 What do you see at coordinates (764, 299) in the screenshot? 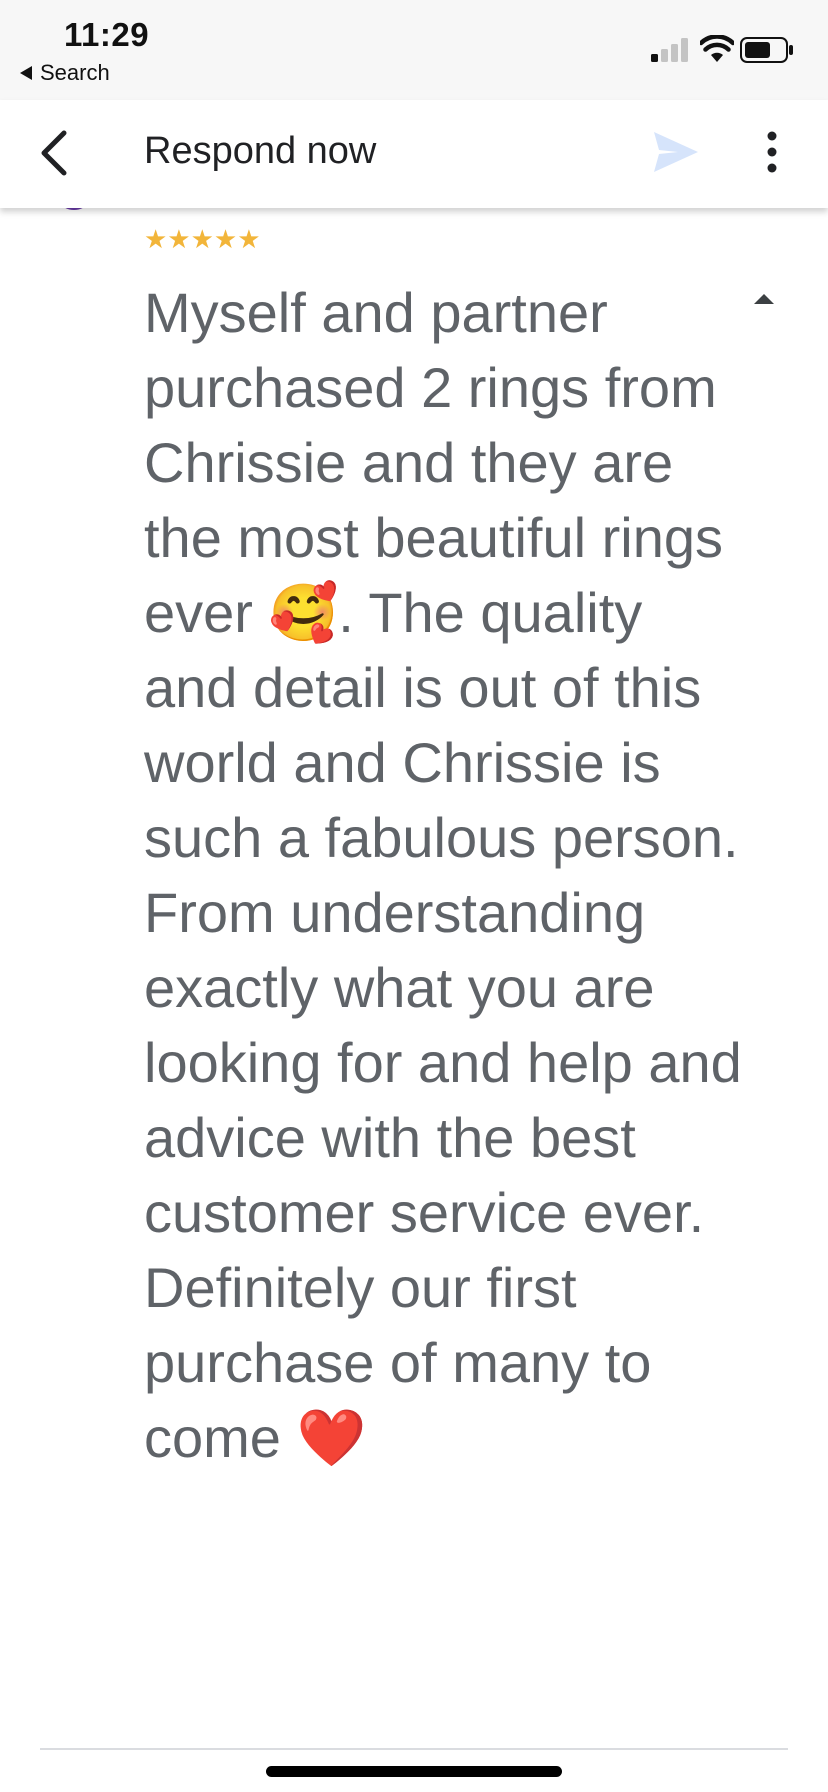
I see `collapse-arrow-icon` at bounding box center [764, 299].